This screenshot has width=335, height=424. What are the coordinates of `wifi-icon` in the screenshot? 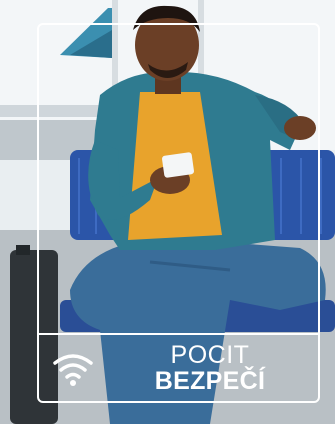 It's located at (73, 370).